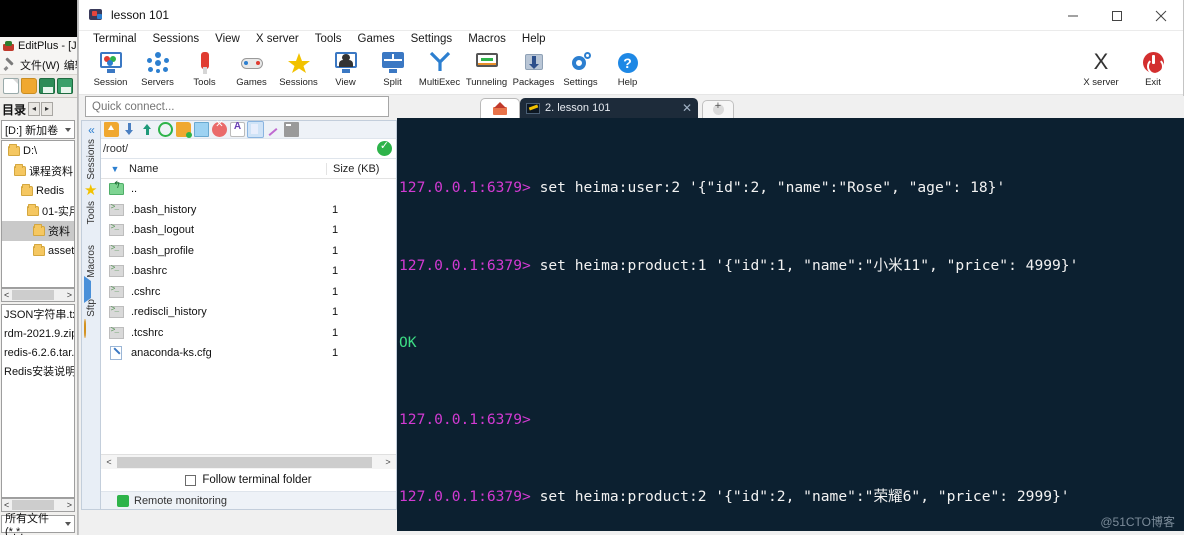 This screenshot has height=535, width=1184. I want to click on menu-settings: Settings, so click(432, 39).